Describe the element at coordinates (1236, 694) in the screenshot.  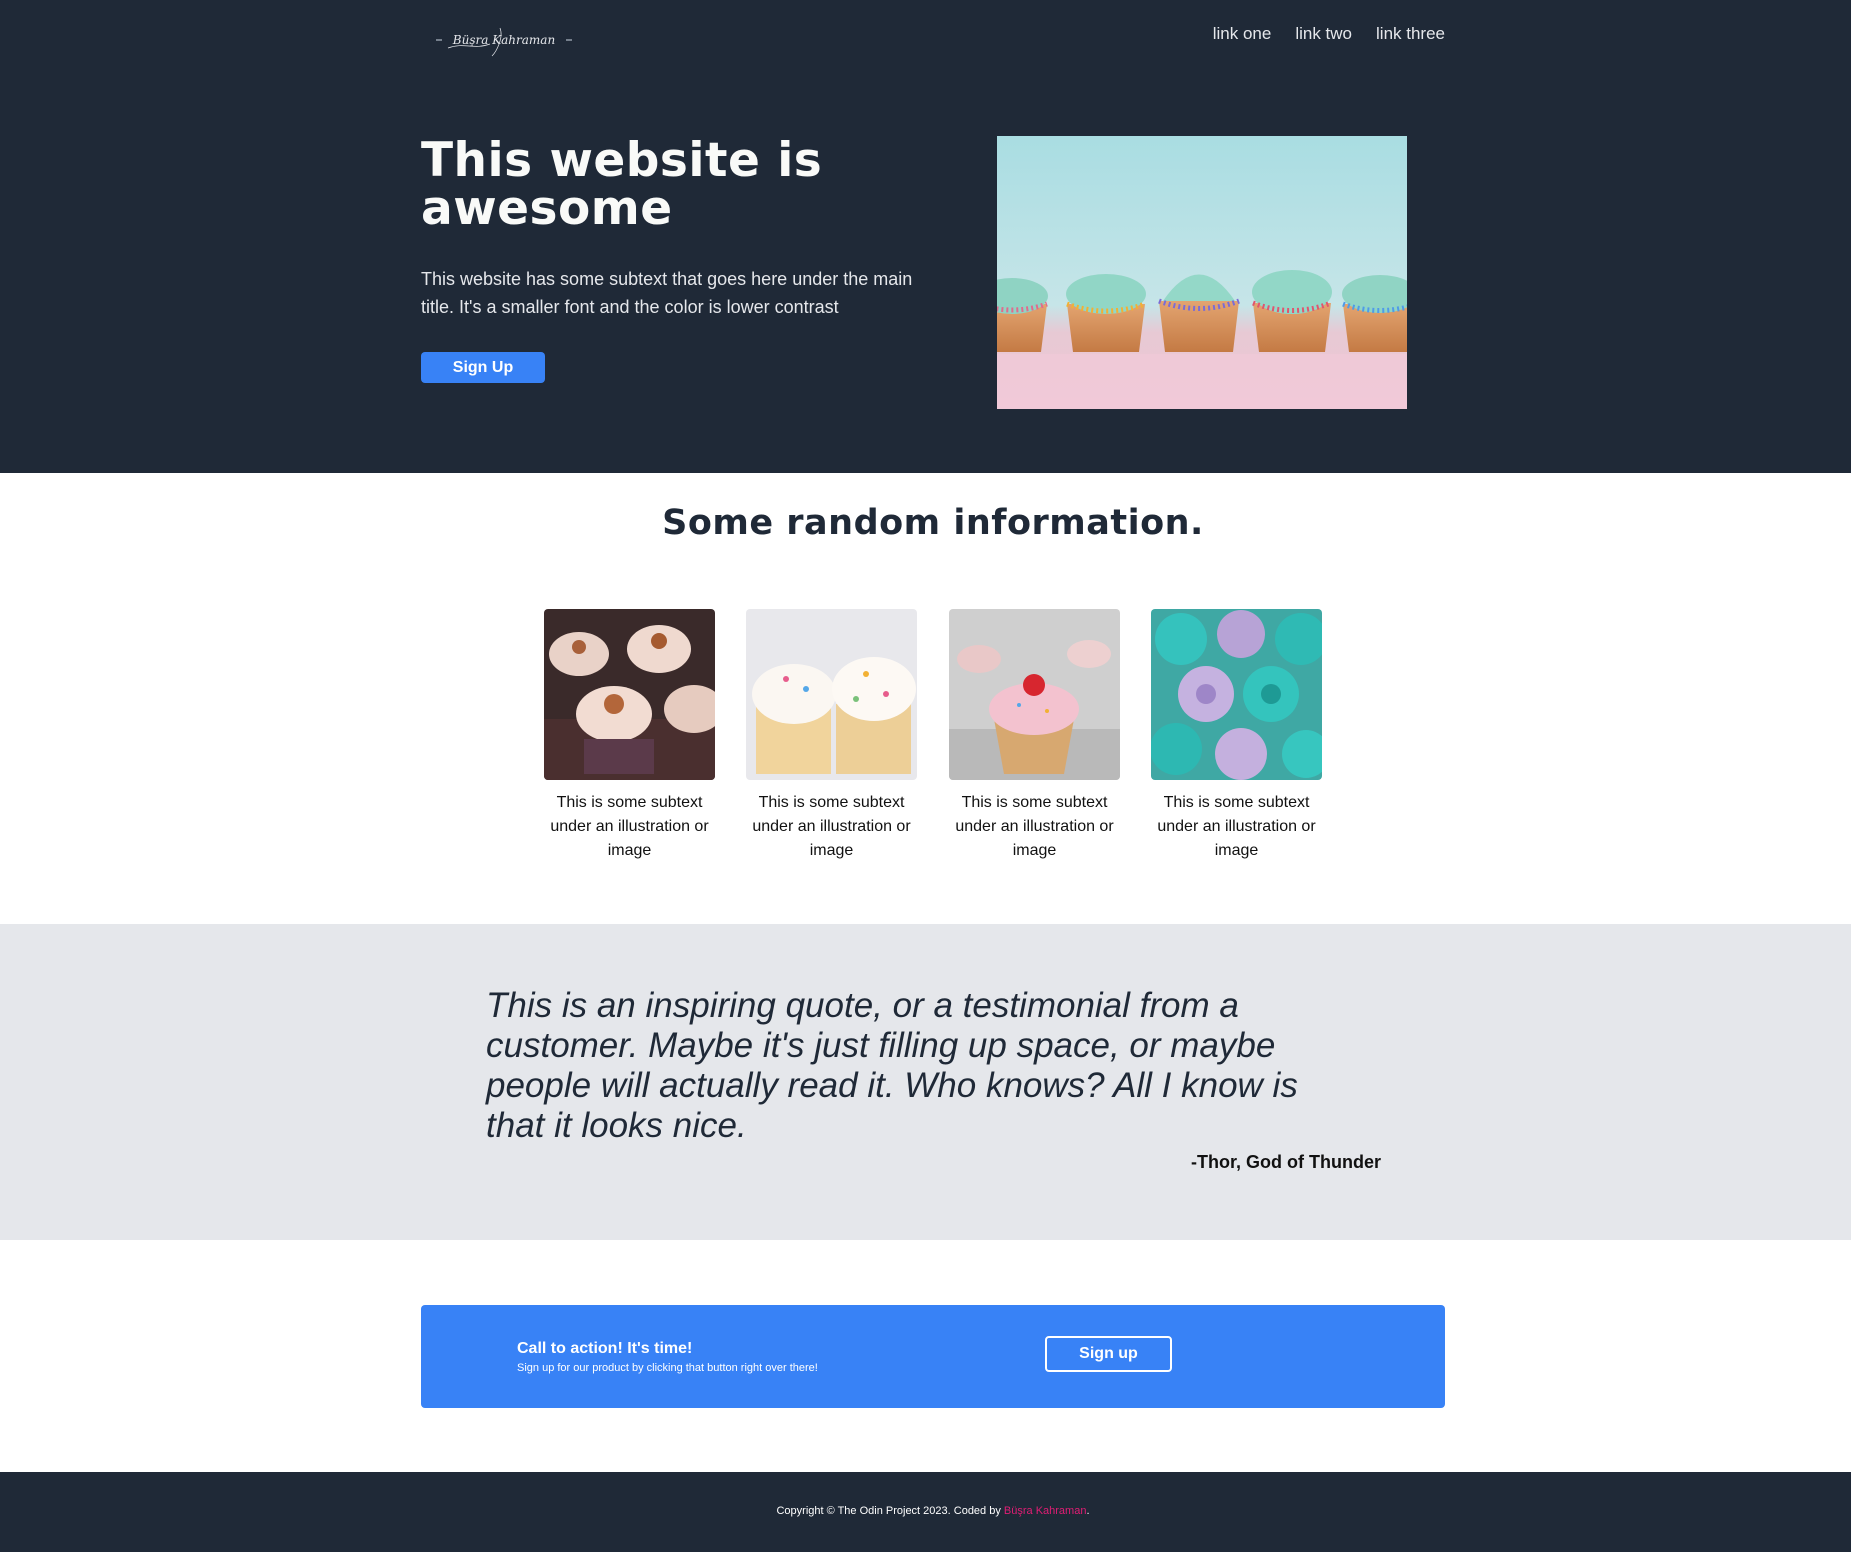
I see `teal-swirl-cupcakes-image` at that location.